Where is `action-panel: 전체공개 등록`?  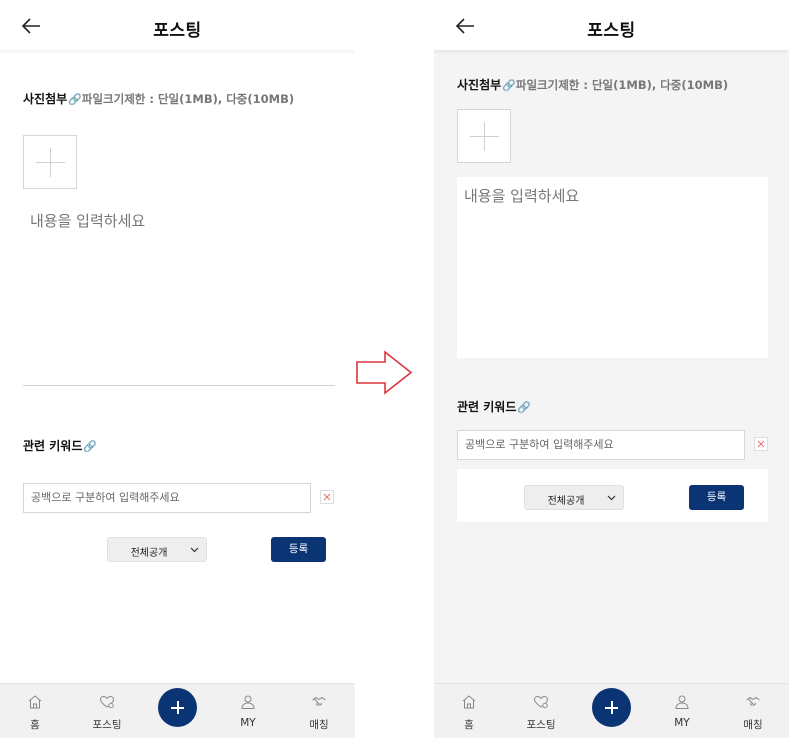
action-panel: 전체공개 등록 is located at coordinates (612, 495).